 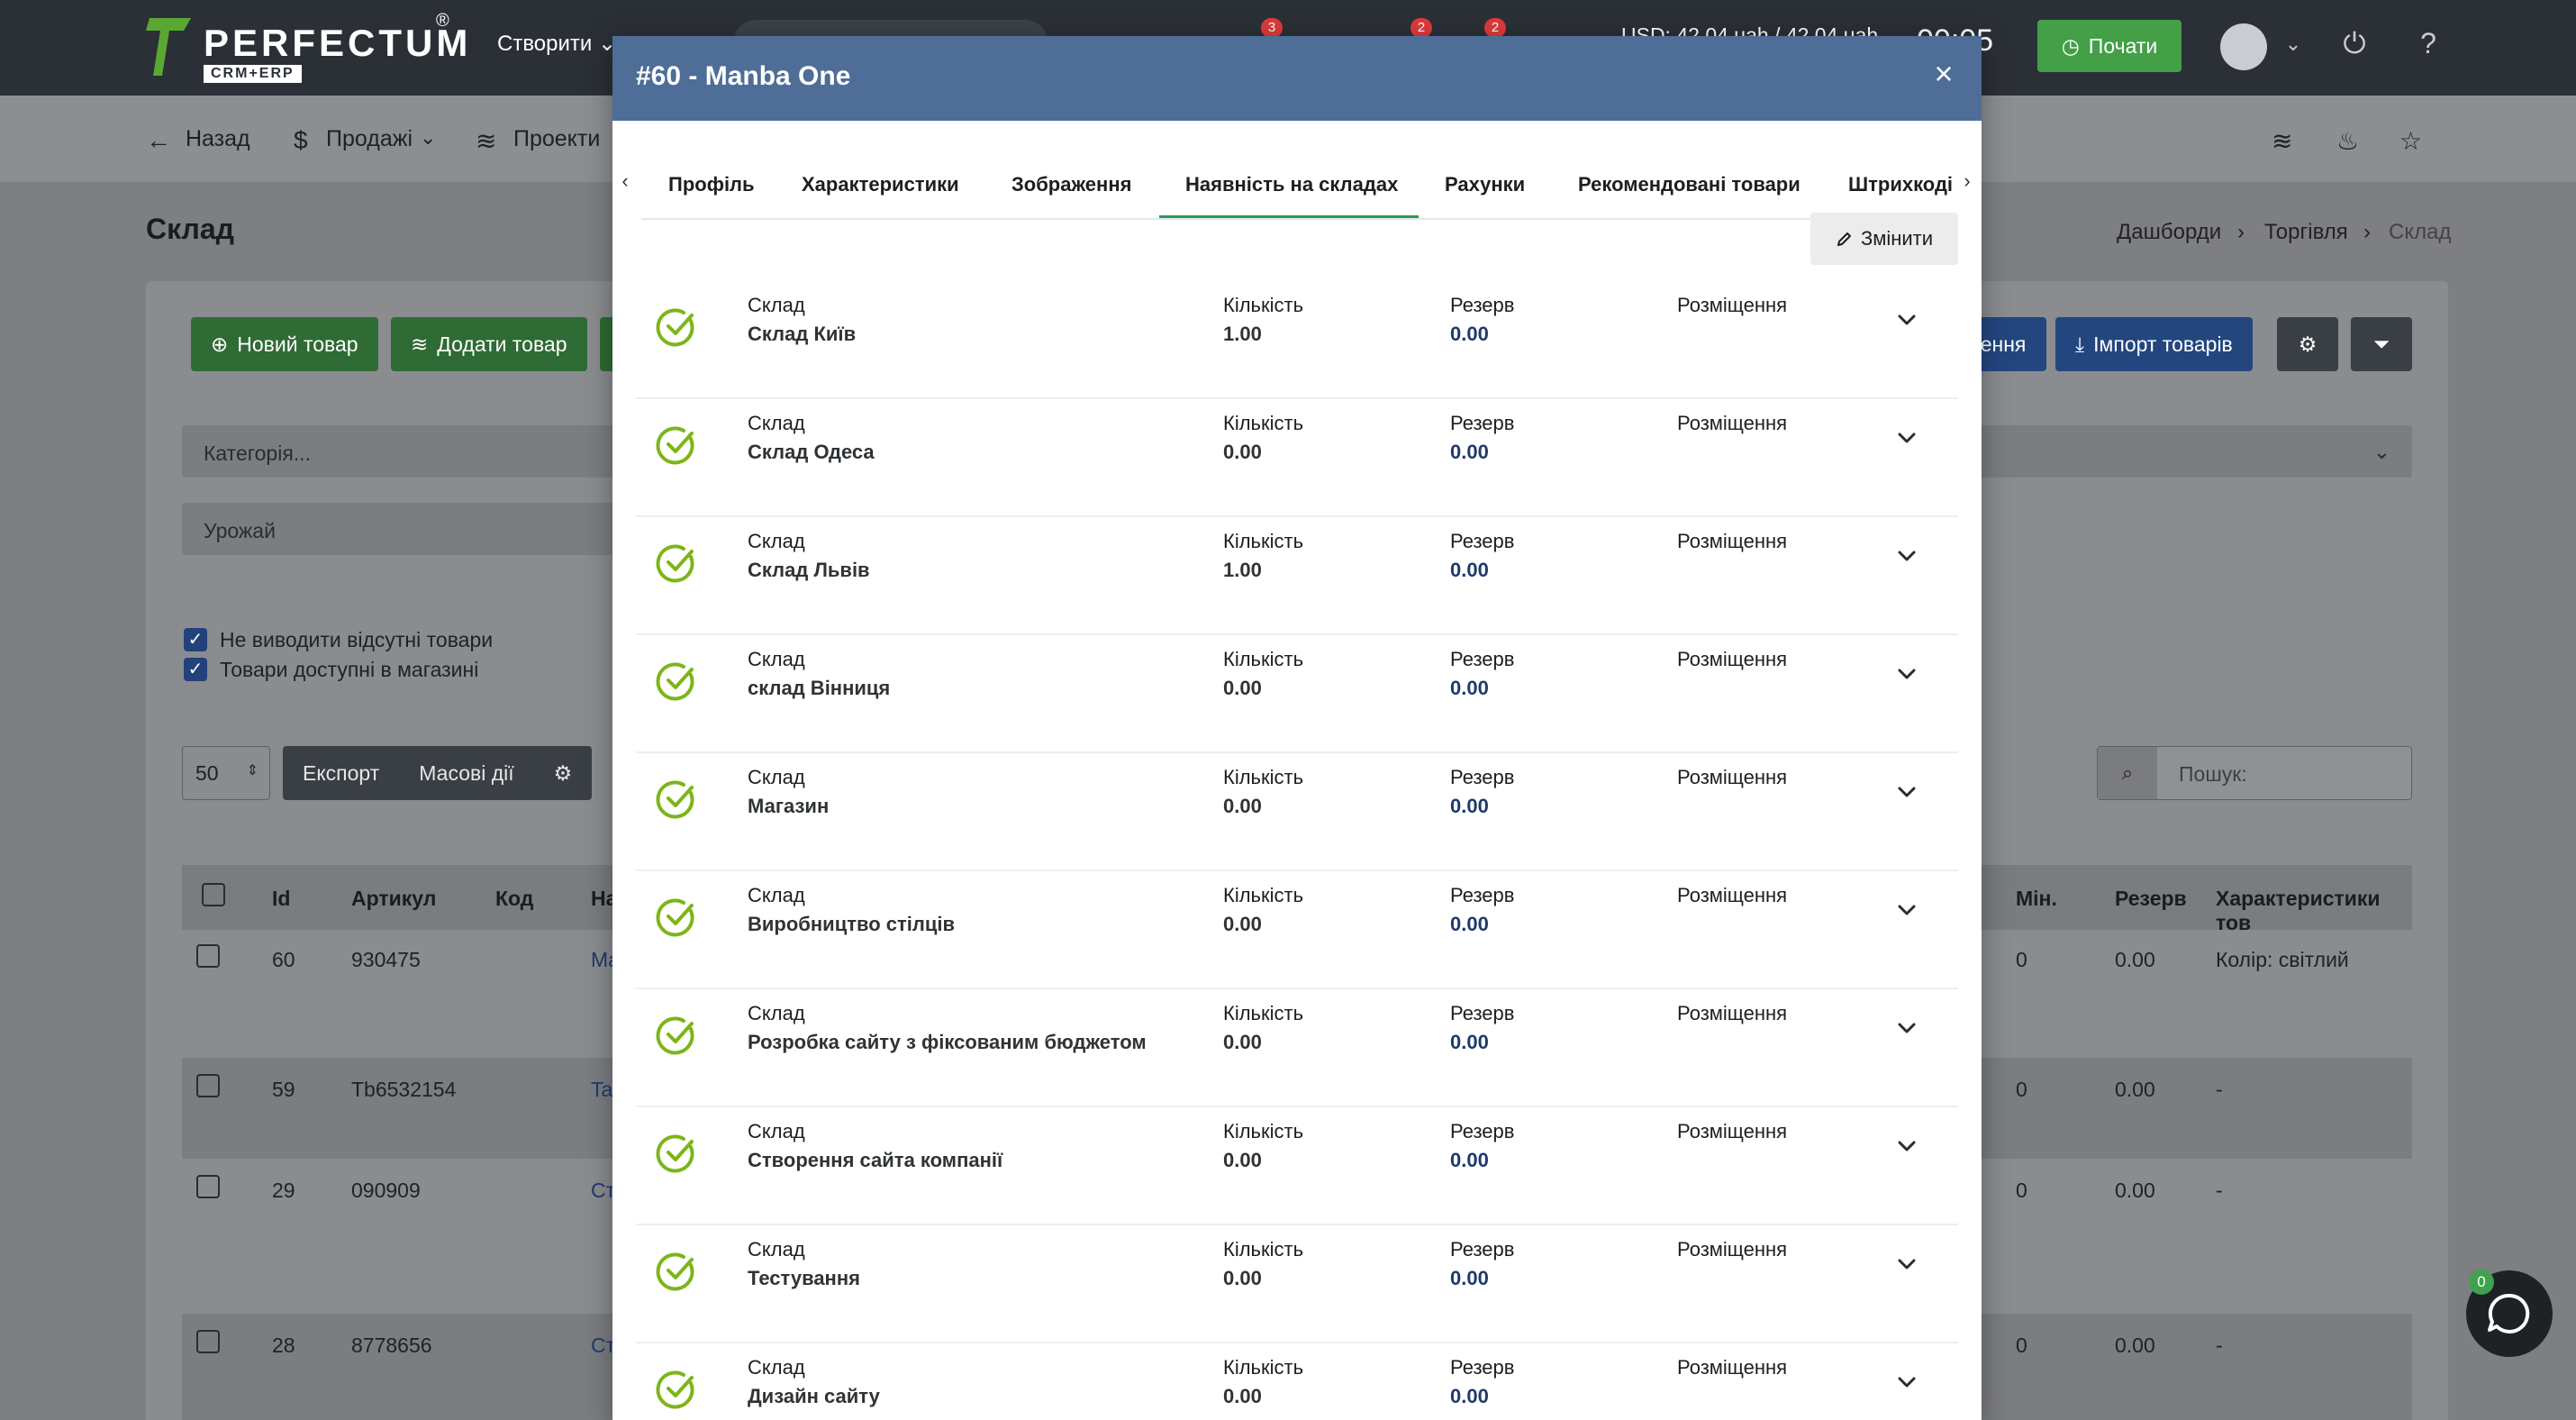 What do you see at coordinates (875, 1160) in the screenshot?
I see `warehouse-name: Створення сайта компанії` at bounding box center [875, 1160].